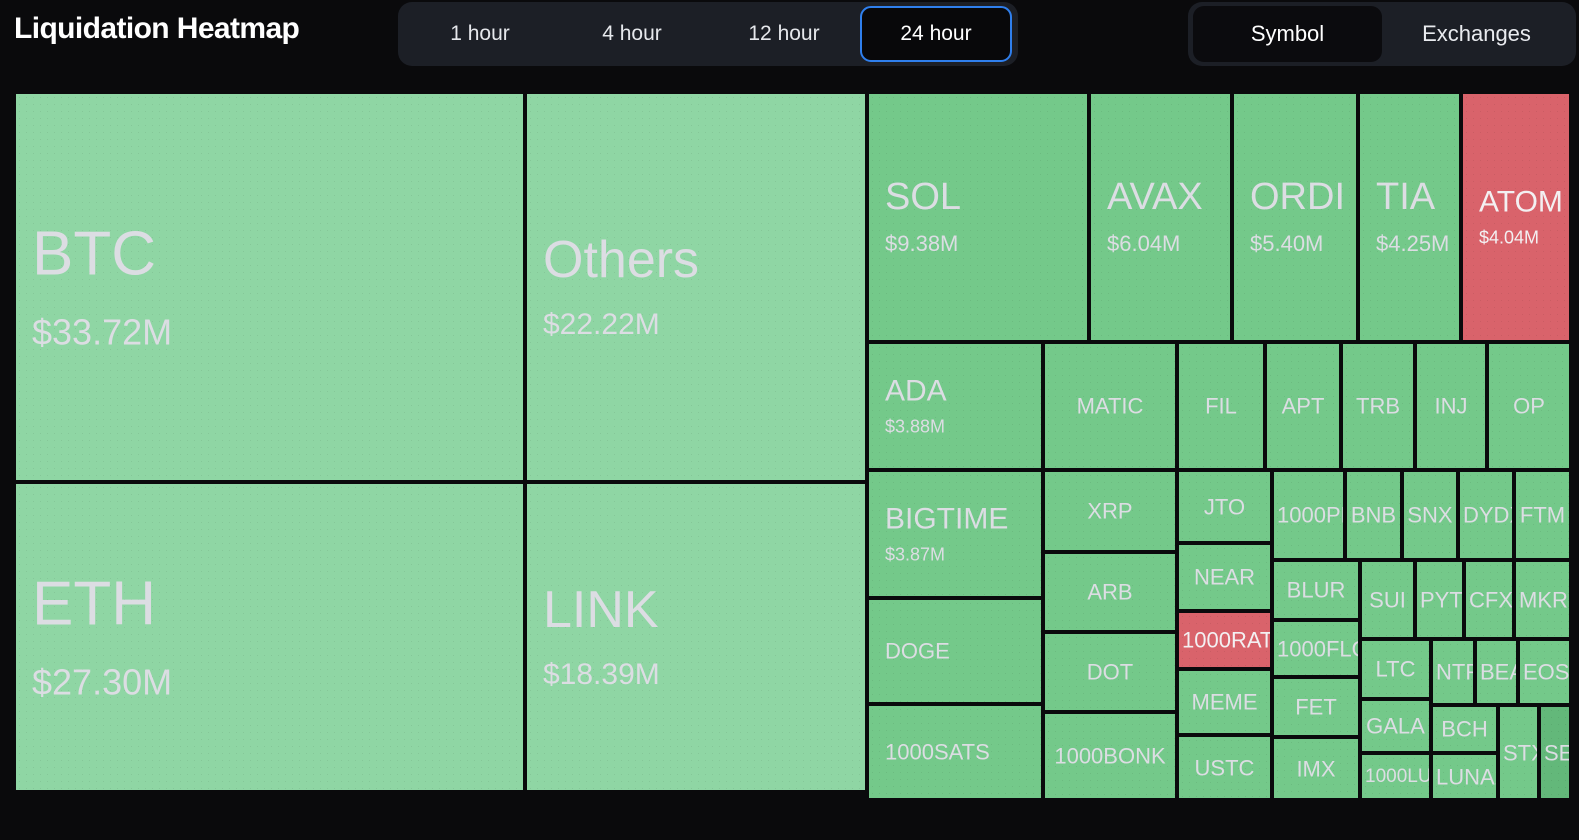  I want to click on treemap-tile-1000floki: 1000FLOKI, so click(1316, 648).